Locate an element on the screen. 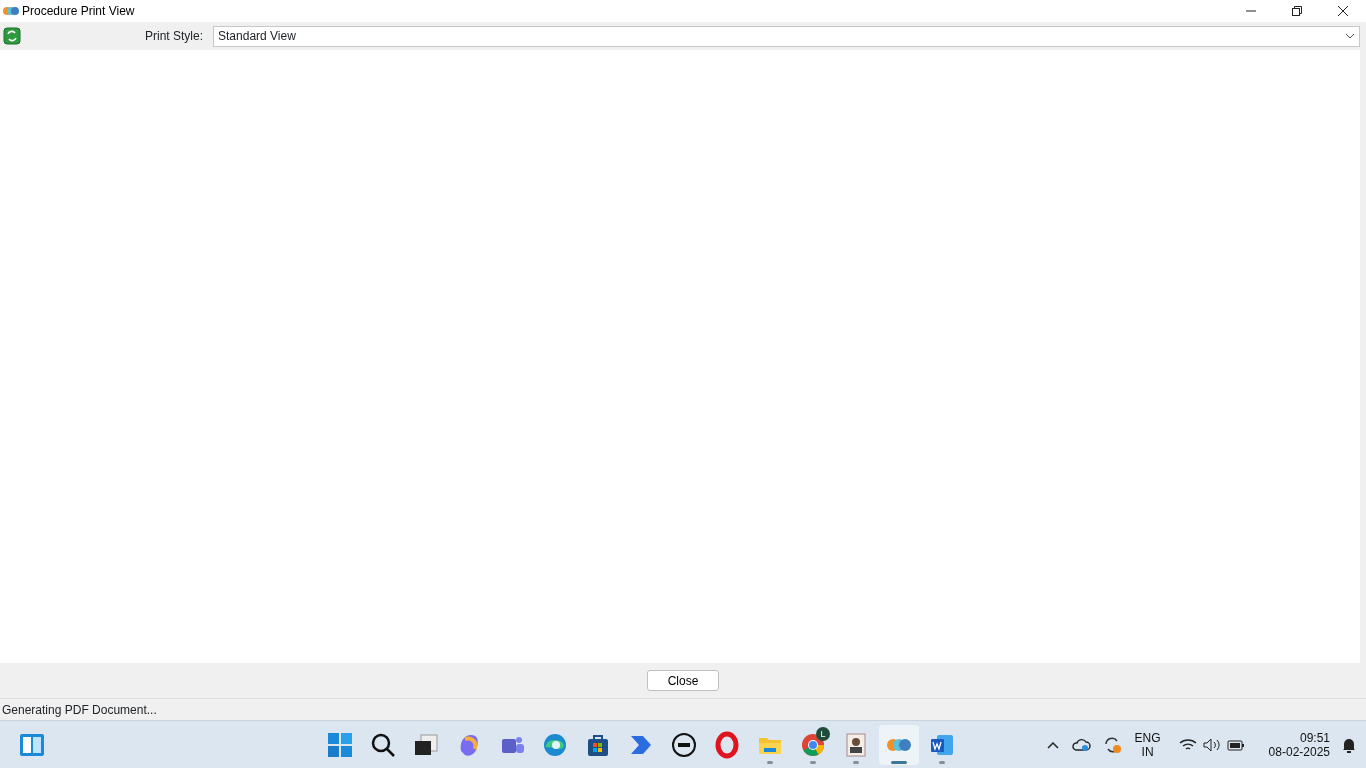  language-indicator: ENG is located at coordinates (1147, 737).